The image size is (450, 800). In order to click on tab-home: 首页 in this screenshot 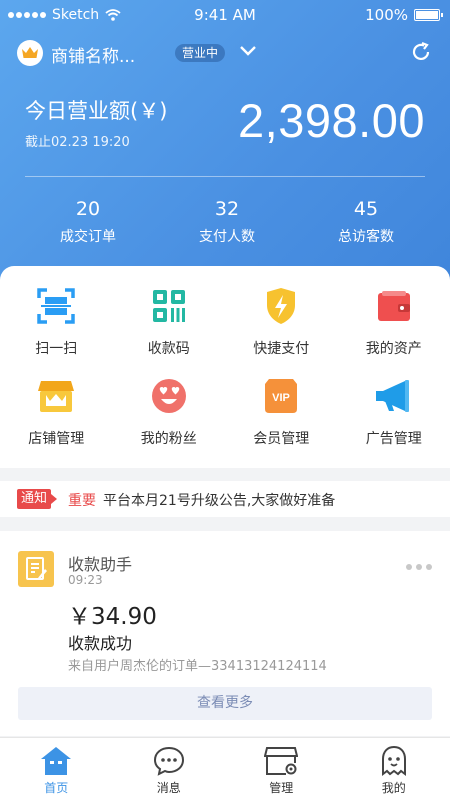, I will do `click(56, 769)`.